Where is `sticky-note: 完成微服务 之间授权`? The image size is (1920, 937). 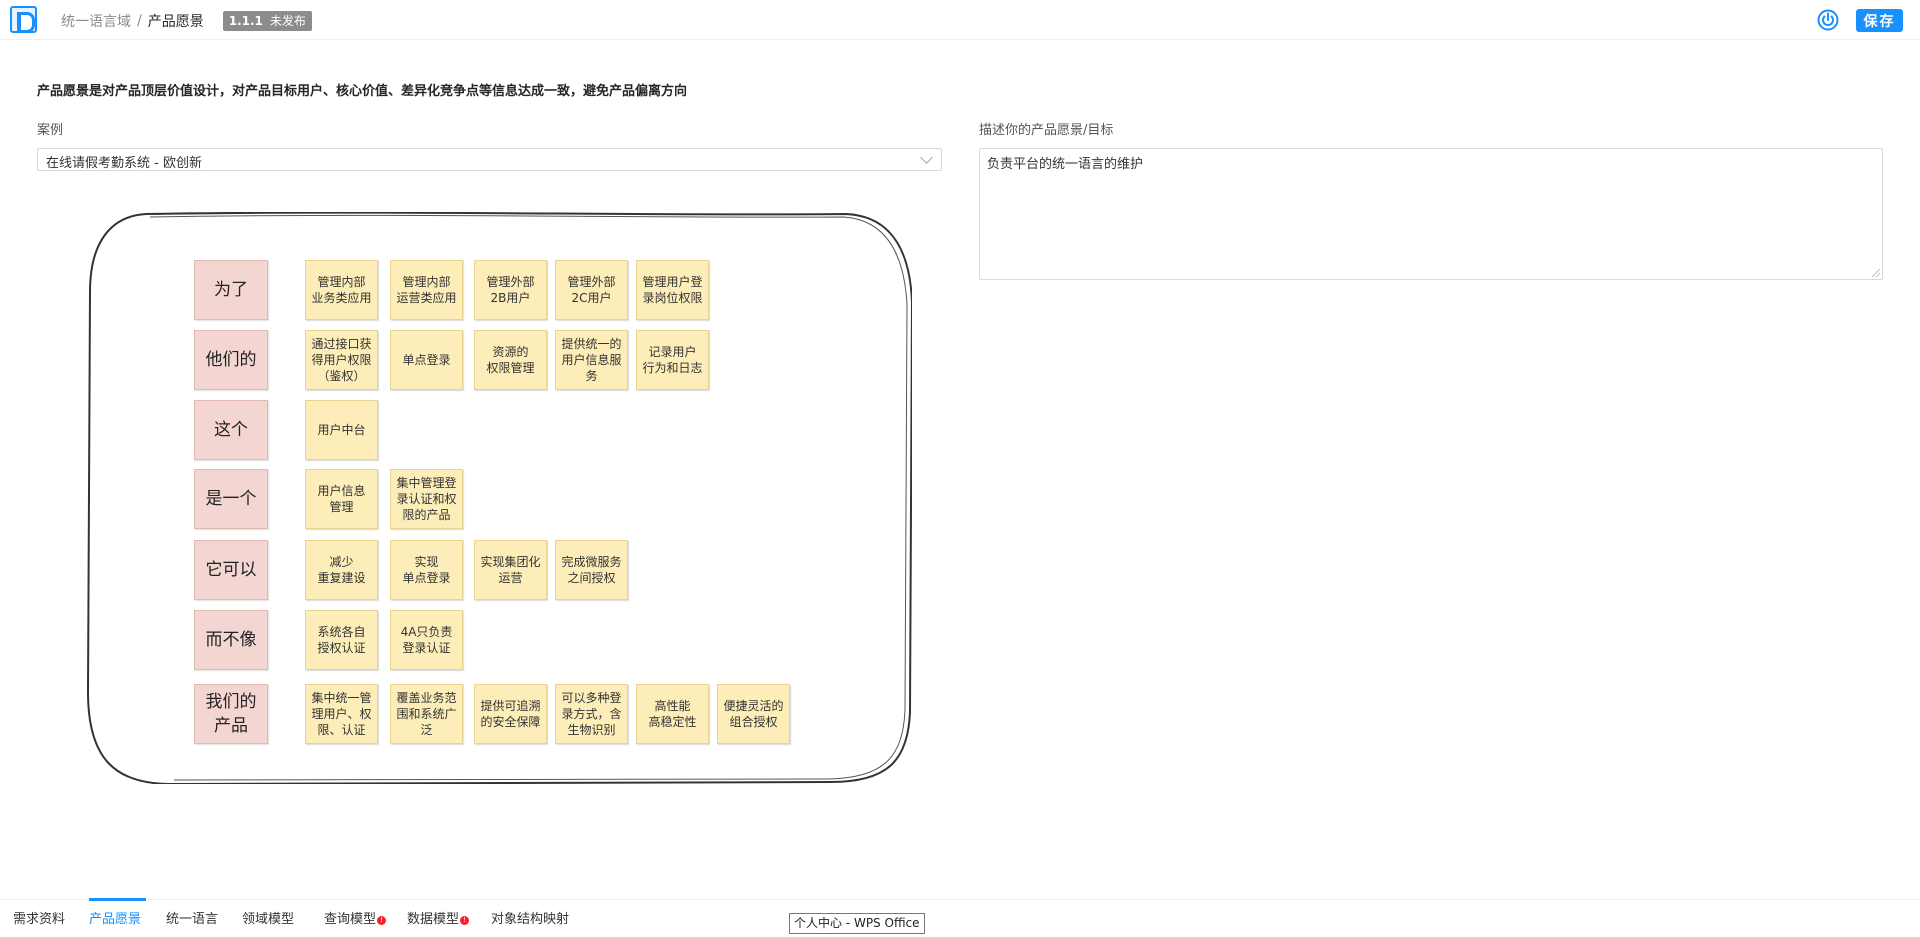 sticky-note: 完成微服务 之间授权 is located at coordinates (591, 570).